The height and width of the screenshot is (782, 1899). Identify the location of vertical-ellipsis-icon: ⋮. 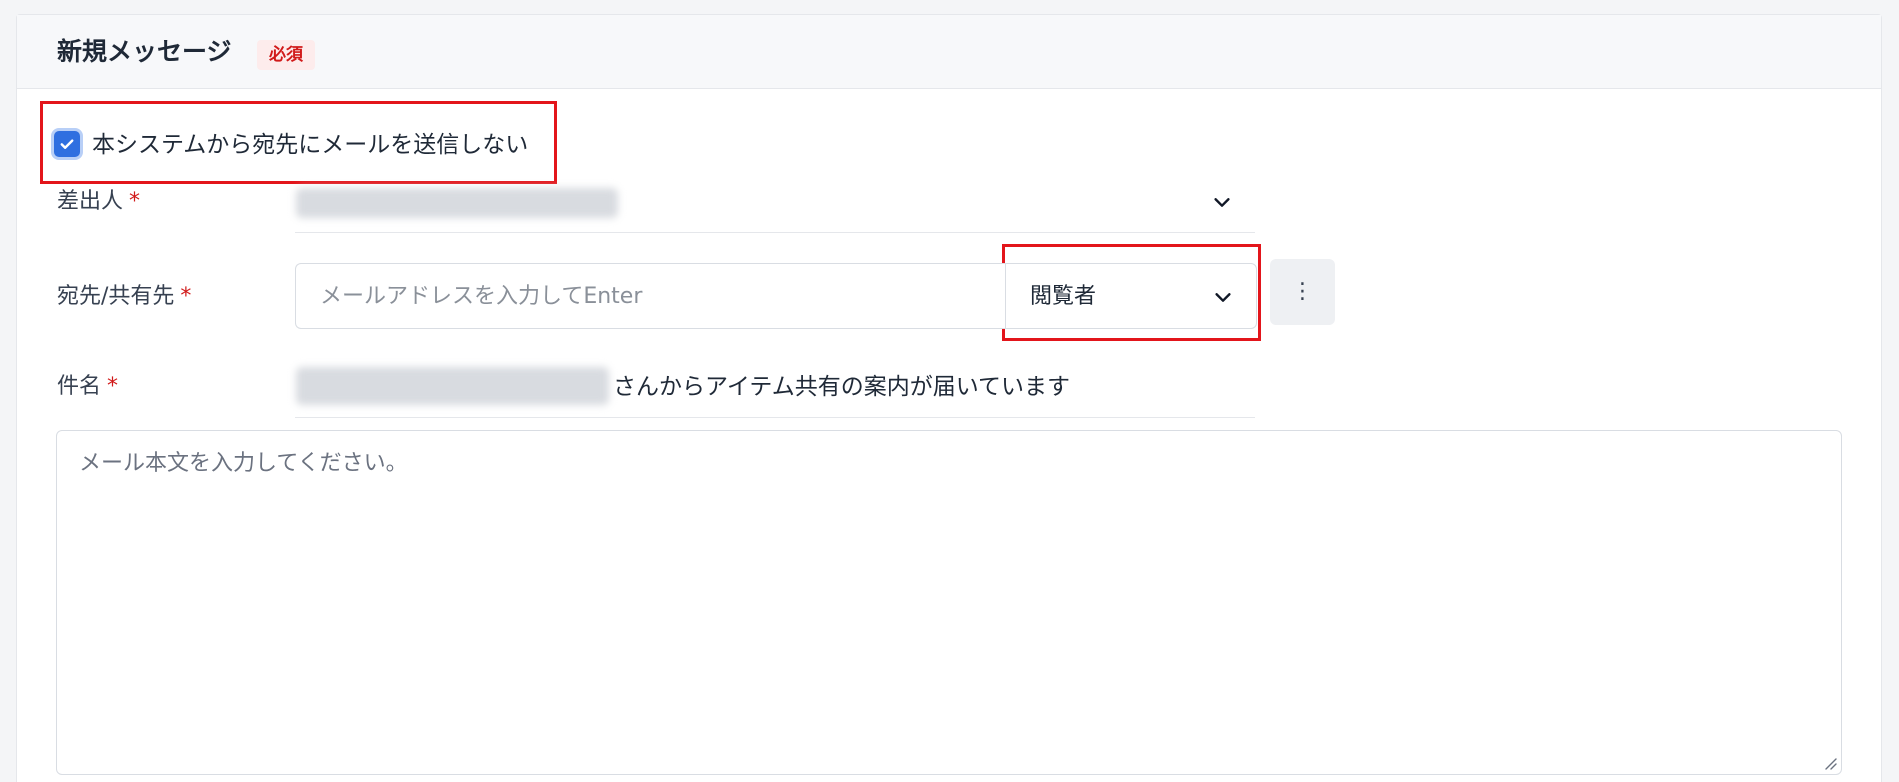
(1302, 291).